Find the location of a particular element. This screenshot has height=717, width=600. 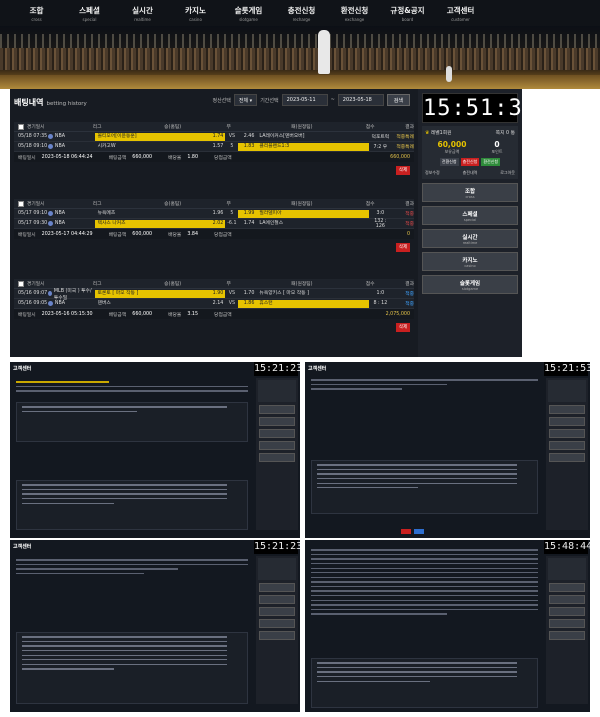

league-icon is located at coordinates (50, 223).